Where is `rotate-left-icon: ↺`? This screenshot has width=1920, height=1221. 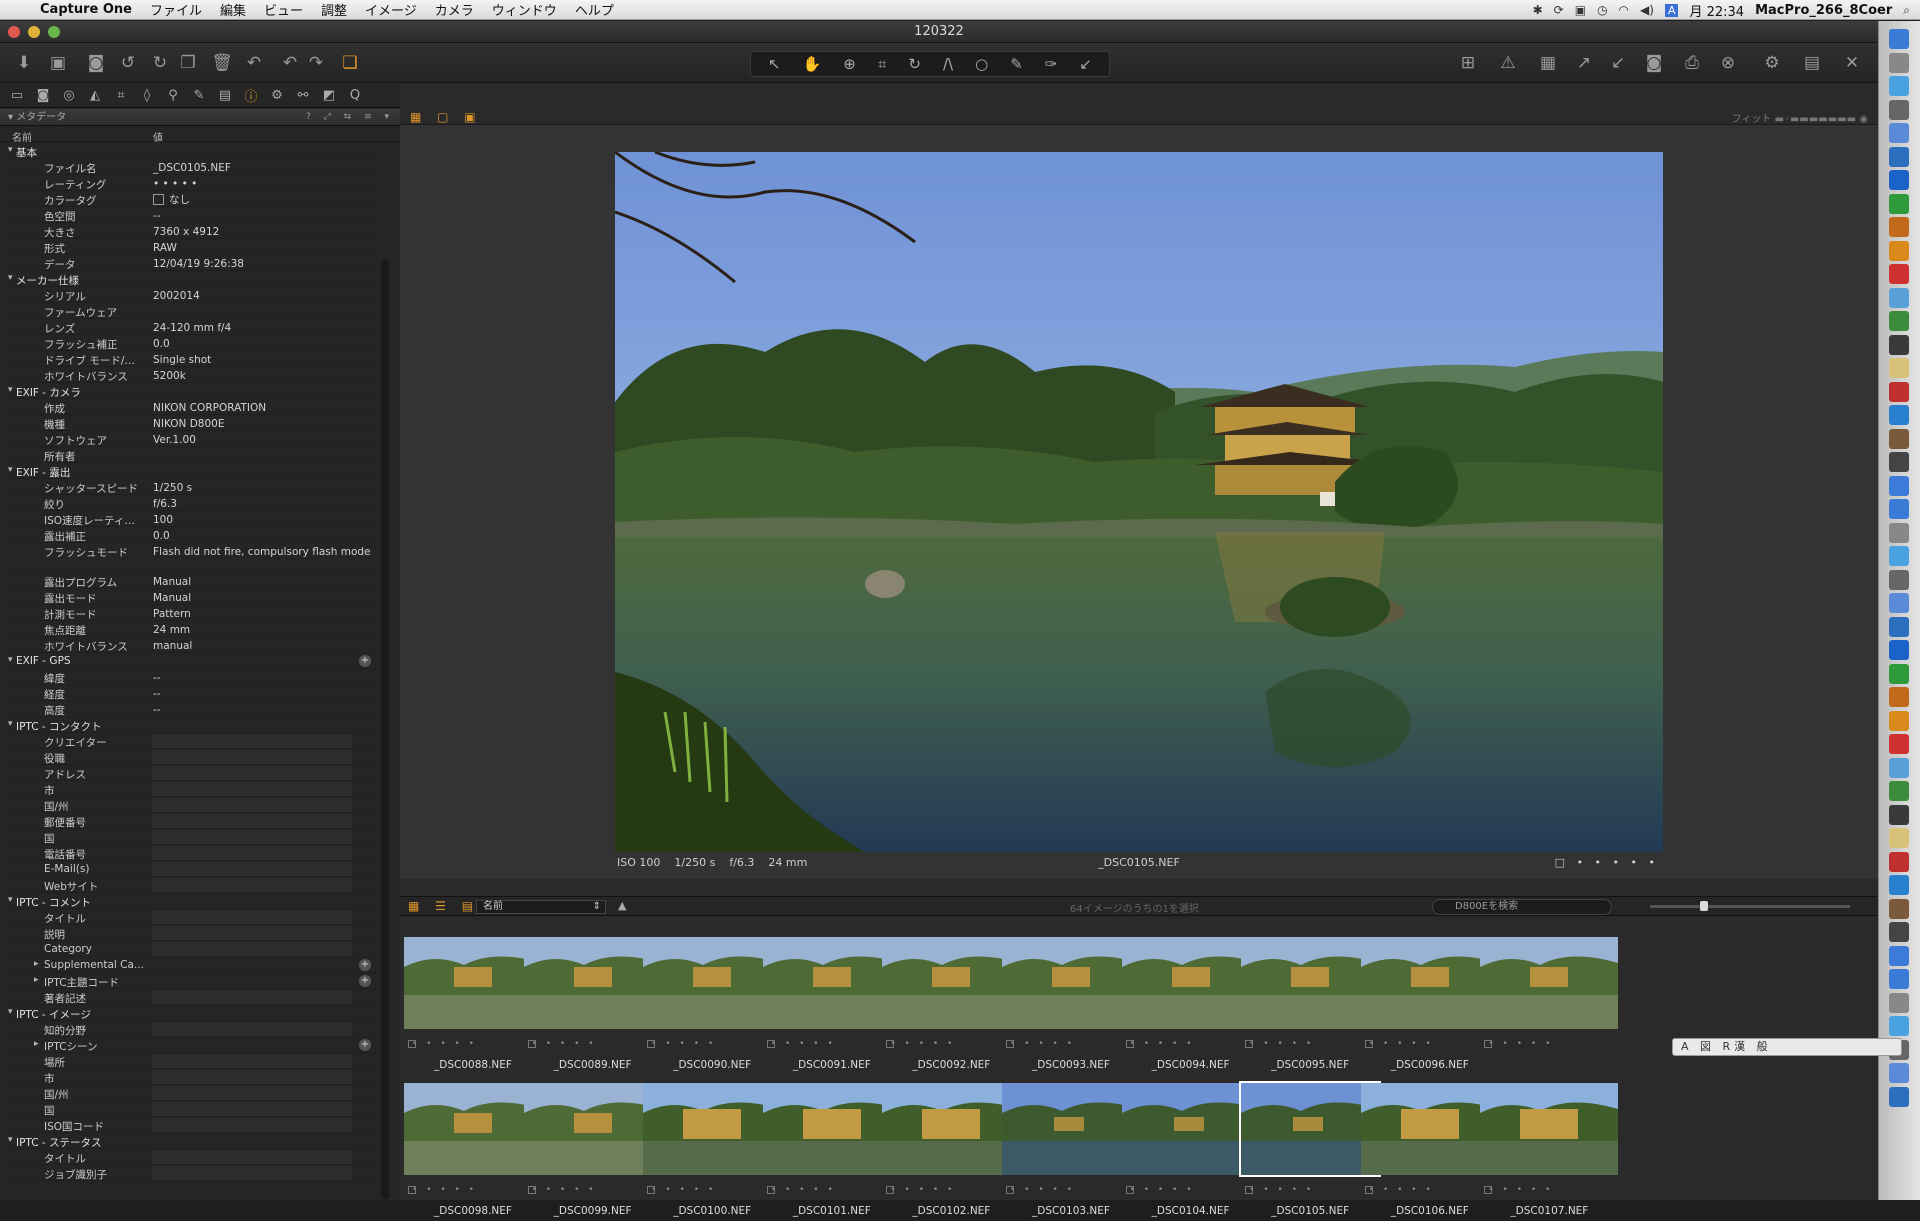
rotate-left-icon: ↺ is located at coordinates (128, 63).